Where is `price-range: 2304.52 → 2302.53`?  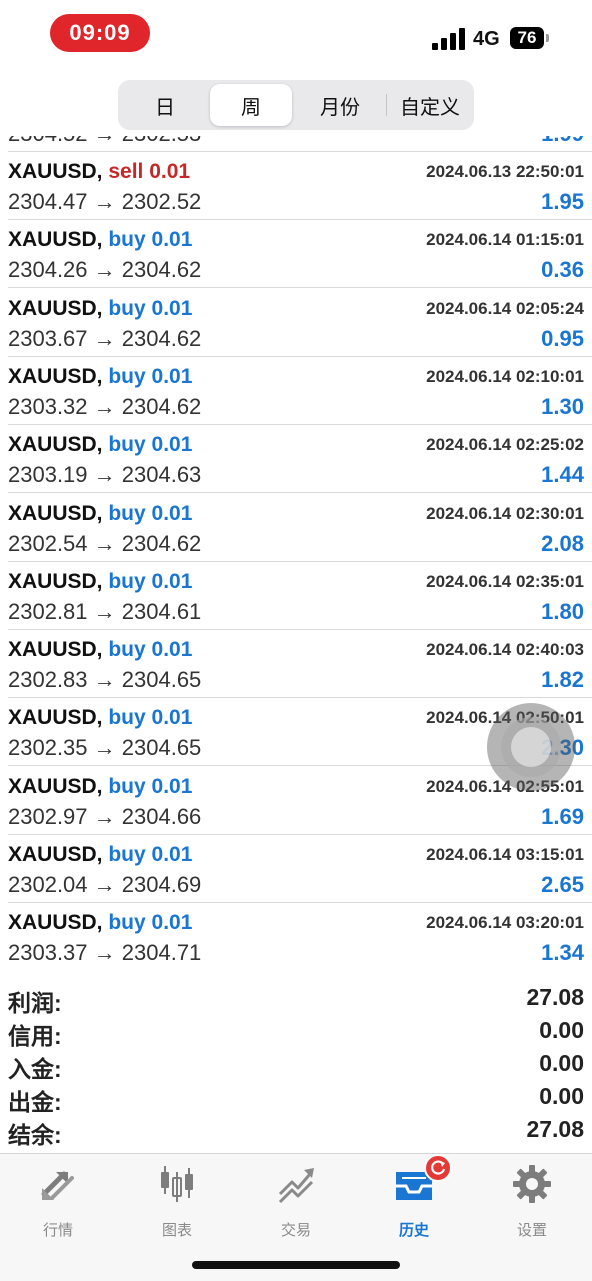 price-range: 2304.52 → 2302.53 is located at coordinates (104, 141).